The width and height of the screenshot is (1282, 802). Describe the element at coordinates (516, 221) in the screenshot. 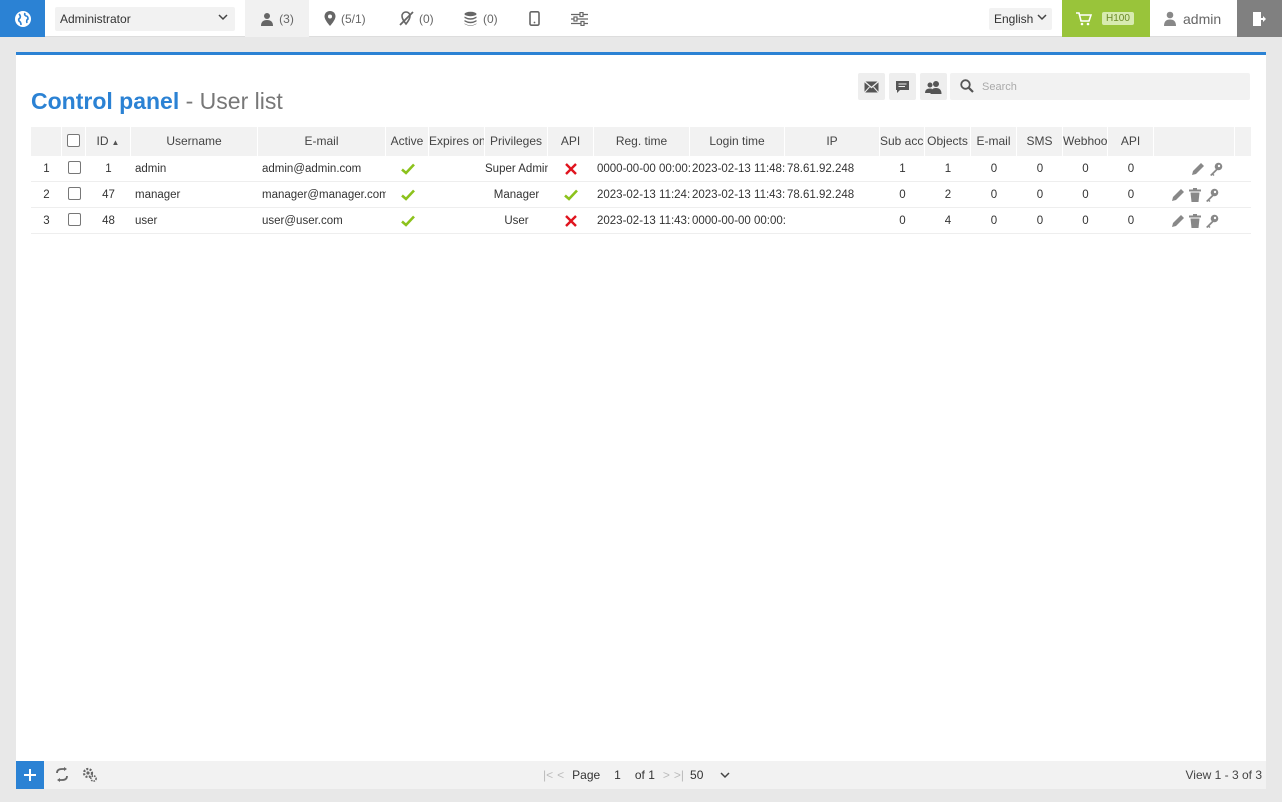

I see `cell-privileges: User` at that location.